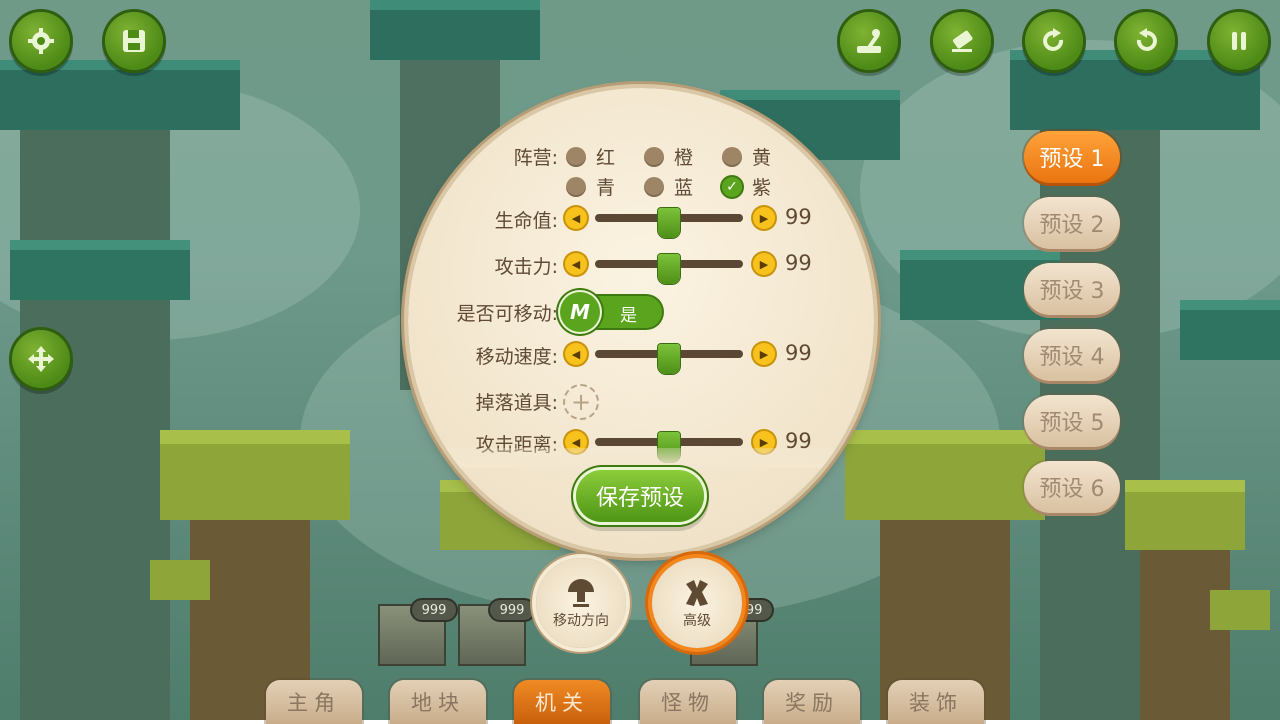 The width and height of the screenshot is (1280, 724). I want to click on redo-icon, so click(1053, 39).